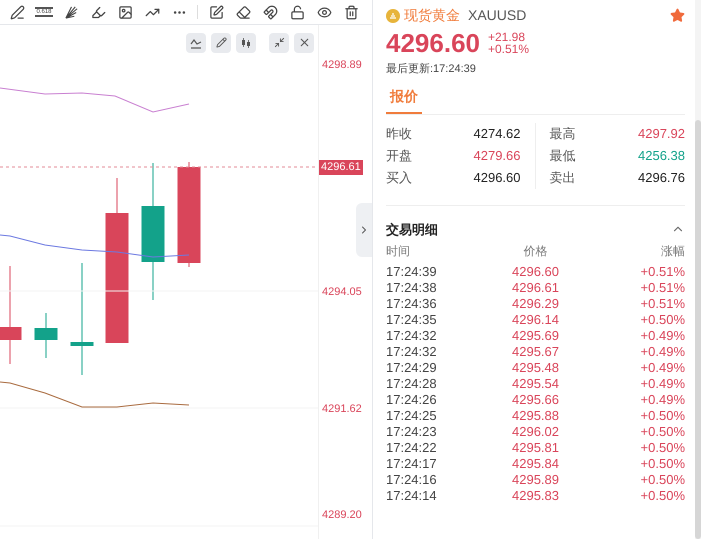 The image size is (701, 539). What do you see at coordinates (412, 432) in the screenshot?
I see `trade-time: 17:24:23` at bounding box center [412, 432].